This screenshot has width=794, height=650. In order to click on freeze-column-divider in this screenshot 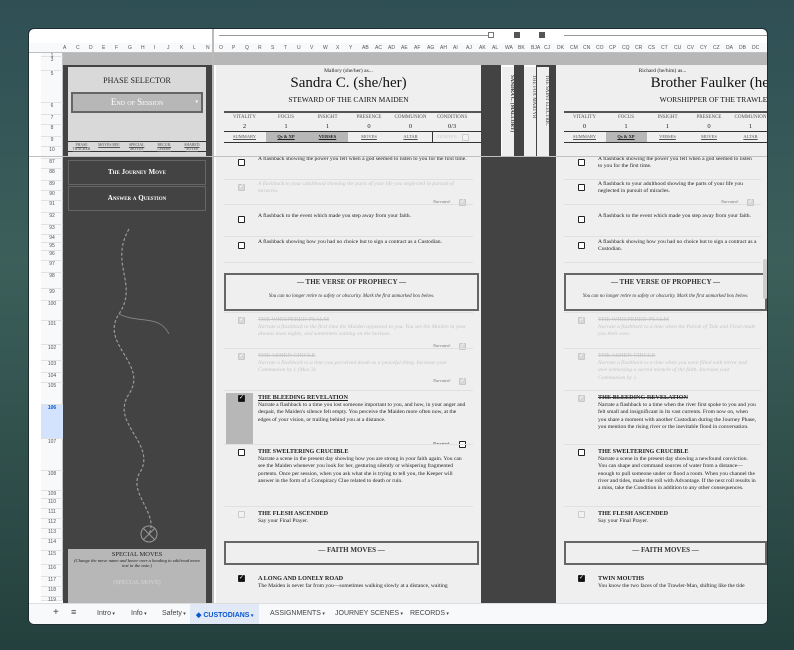, I will do `click(213, 316)`.